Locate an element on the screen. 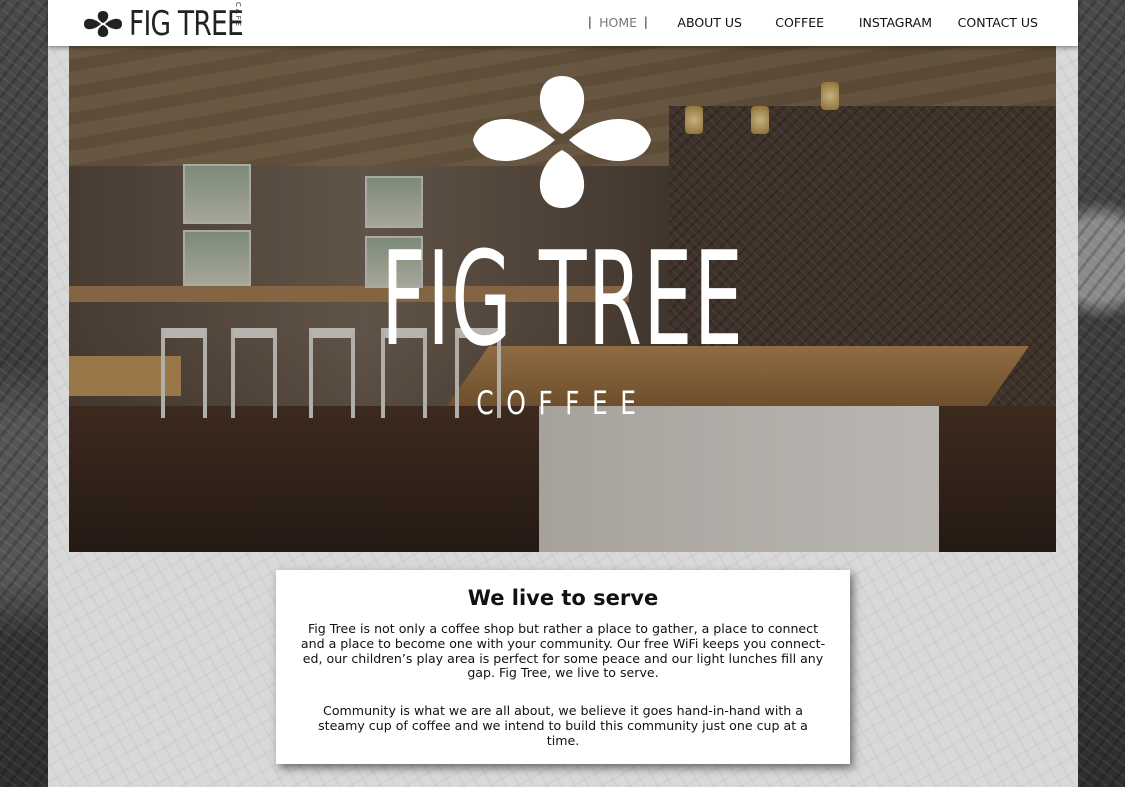 The image size is (1125, 787). brand-subtitle: CAFE is located at coordinates (238, 15).